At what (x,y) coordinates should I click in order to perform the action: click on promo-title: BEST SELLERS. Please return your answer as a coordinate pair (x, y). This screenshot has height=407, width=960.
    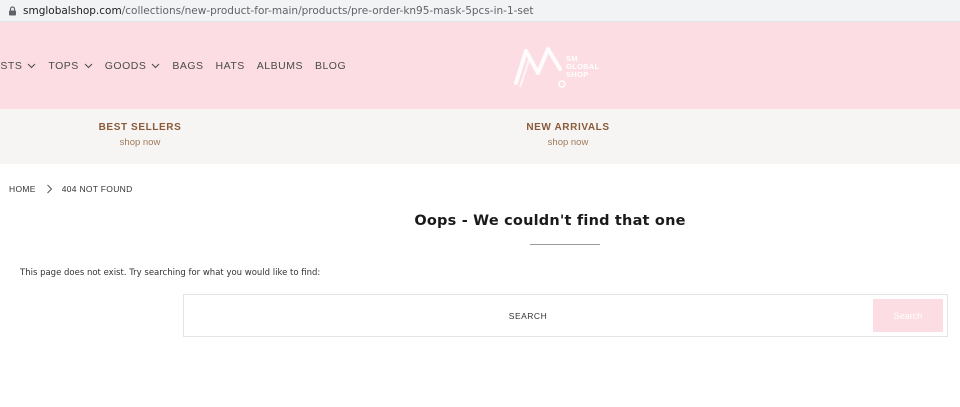
    Looking at the image, I should click on (140, 127).